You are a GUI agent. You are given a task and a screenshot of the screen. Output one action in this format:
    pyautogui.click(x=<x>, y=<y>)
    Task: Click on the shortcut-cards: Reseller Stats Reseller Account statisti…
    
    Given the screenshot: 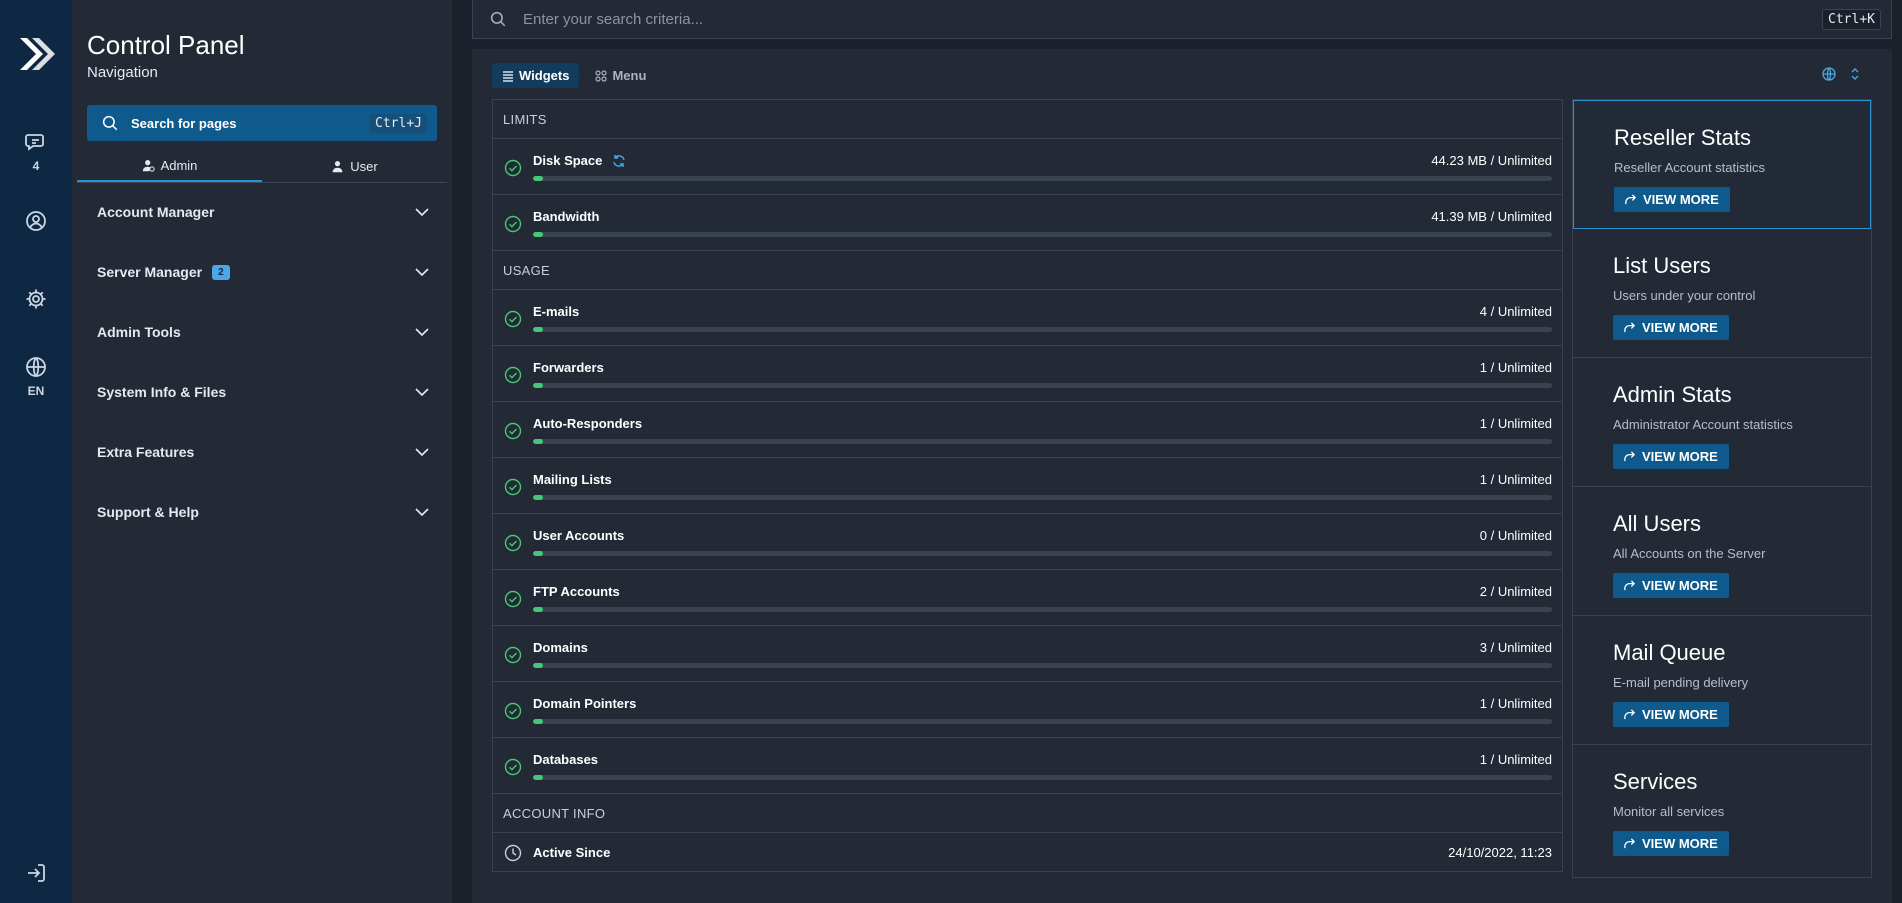 What is the action you would take?
    pyautogui.click(x=1722, y=488)
    